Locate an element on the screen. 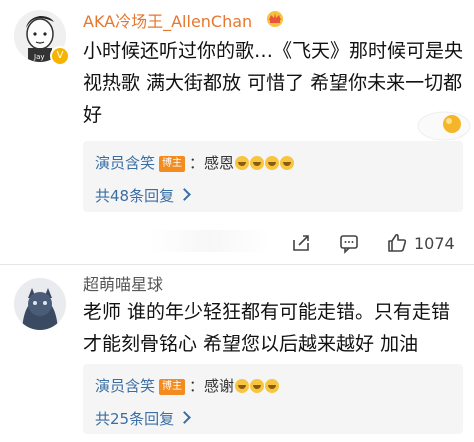  avatar is located at coordinates (40, 304).